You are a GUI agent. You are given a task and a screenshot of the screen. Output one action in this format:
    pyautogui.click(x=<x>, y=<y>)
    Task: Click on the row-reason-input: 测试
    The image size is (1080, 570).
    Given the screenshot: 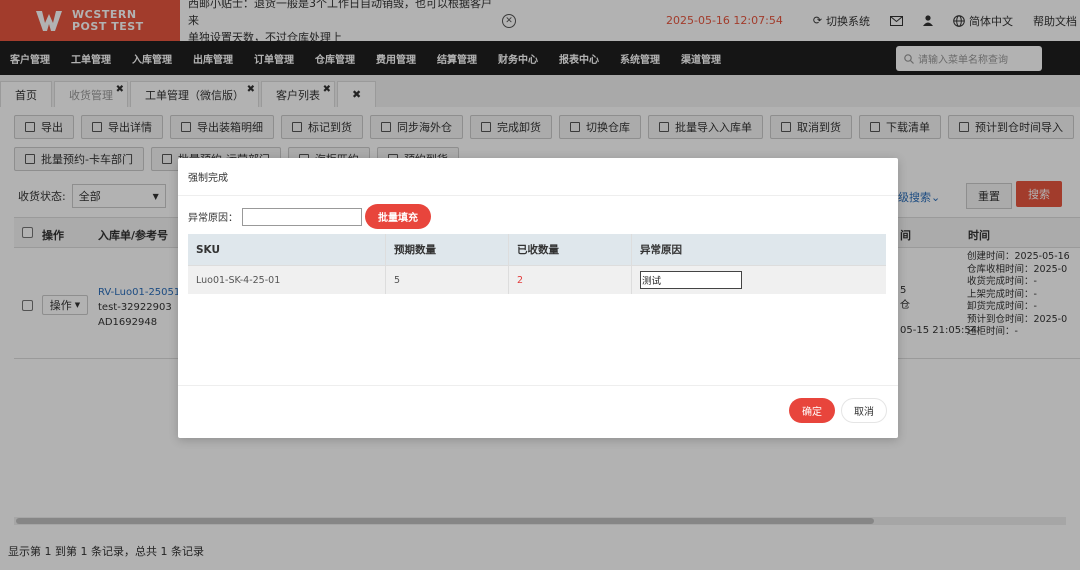 What is the action you would take?
    pyautogui.click(x=691, y=280)
    